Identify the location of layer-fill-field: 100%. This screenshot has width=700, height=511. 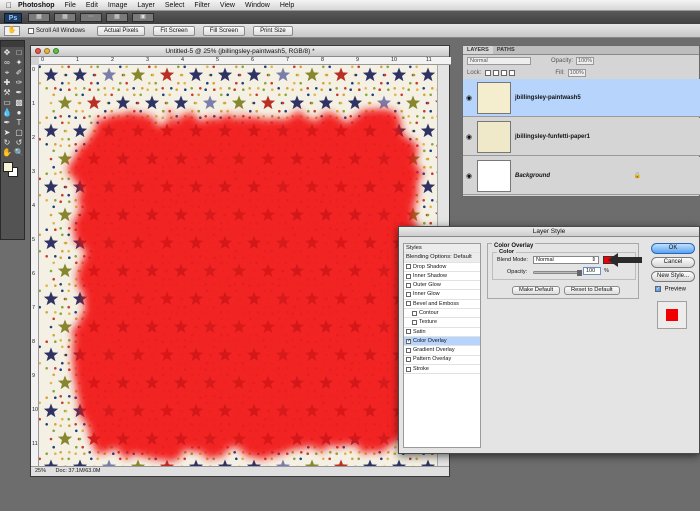
(576, 73).